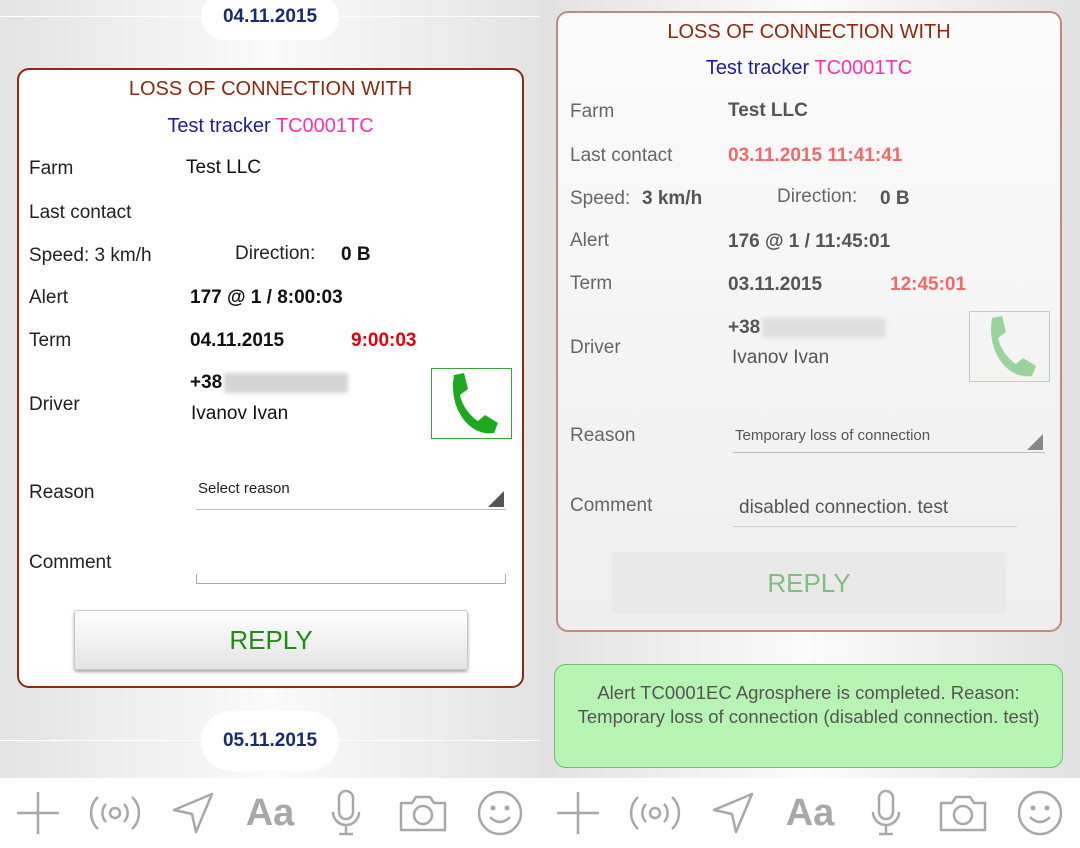 The image size is (1080, 848). What do you see at coordinates (809, 241) in the screenshot?
I see `alert-value: 176 @ 1 / 11:45:01` at bounding box center [809, 241].